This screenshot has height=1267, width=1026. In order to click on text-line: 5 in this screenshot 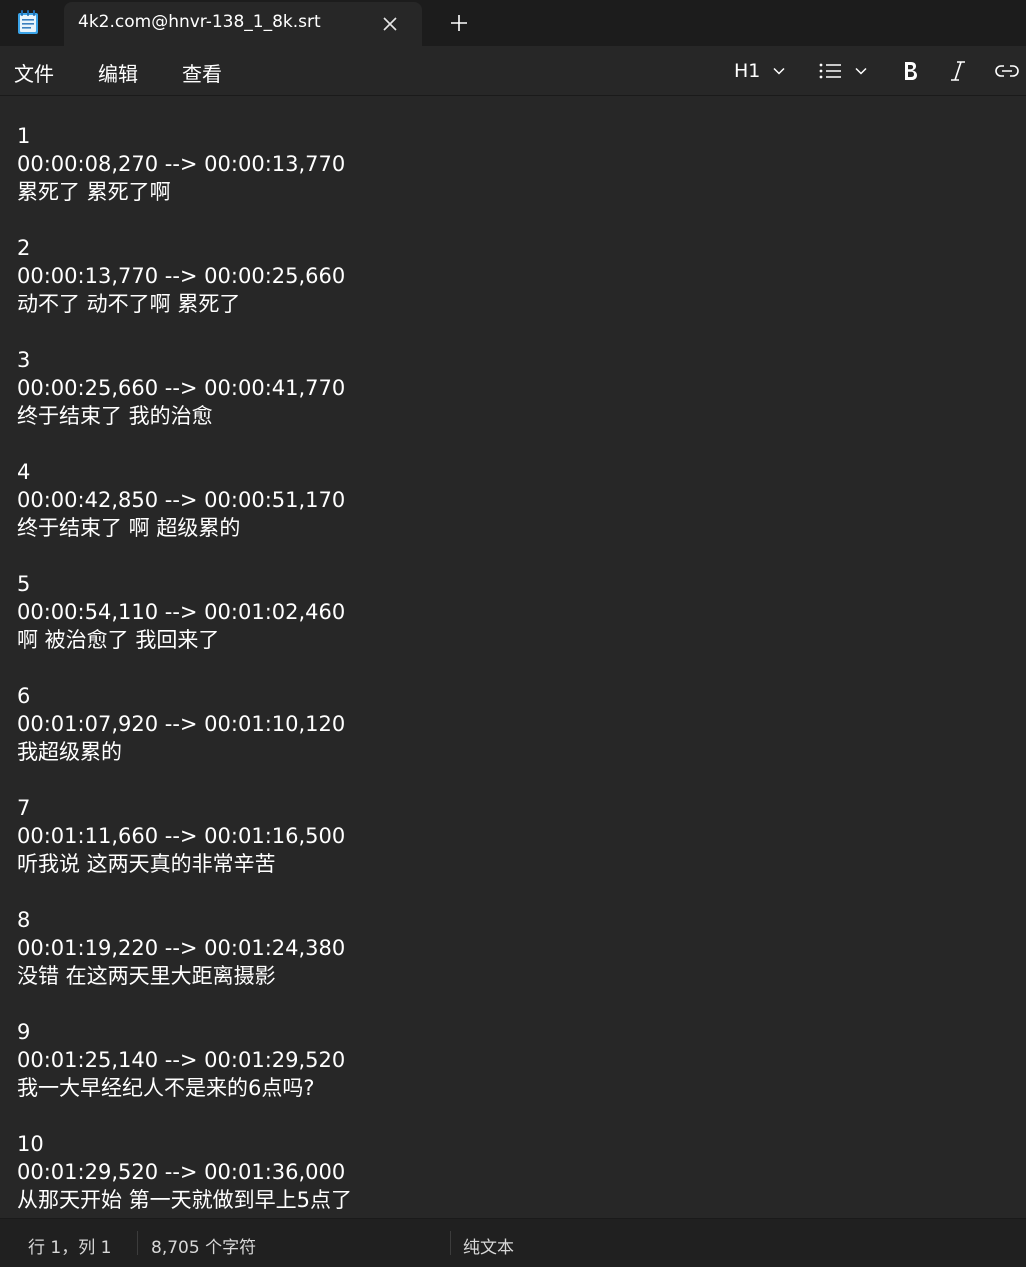, I will do `click(24, 584)`.